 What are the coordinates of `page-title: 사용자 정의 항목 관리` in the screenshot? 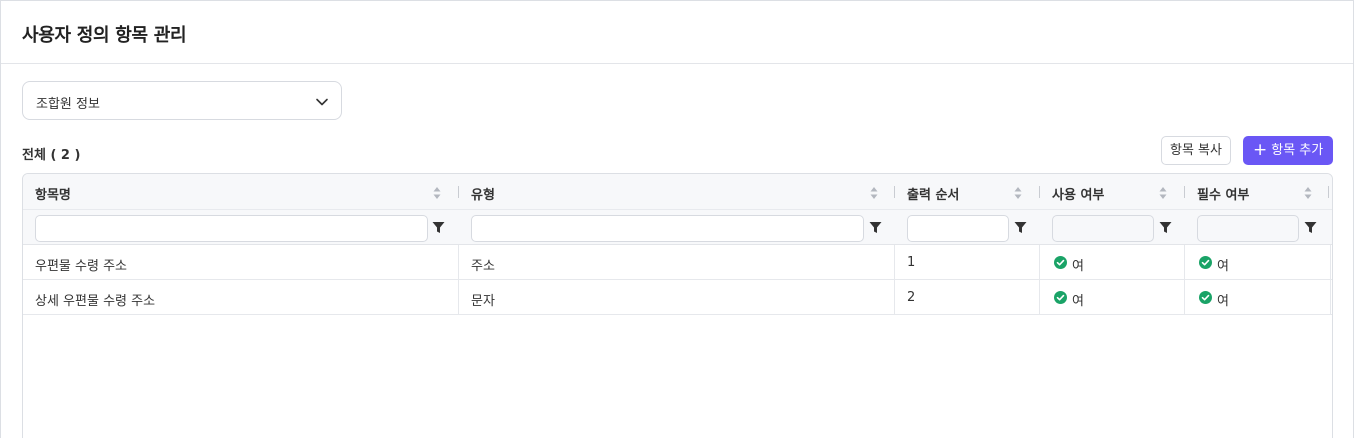 It's located at (104, 35).